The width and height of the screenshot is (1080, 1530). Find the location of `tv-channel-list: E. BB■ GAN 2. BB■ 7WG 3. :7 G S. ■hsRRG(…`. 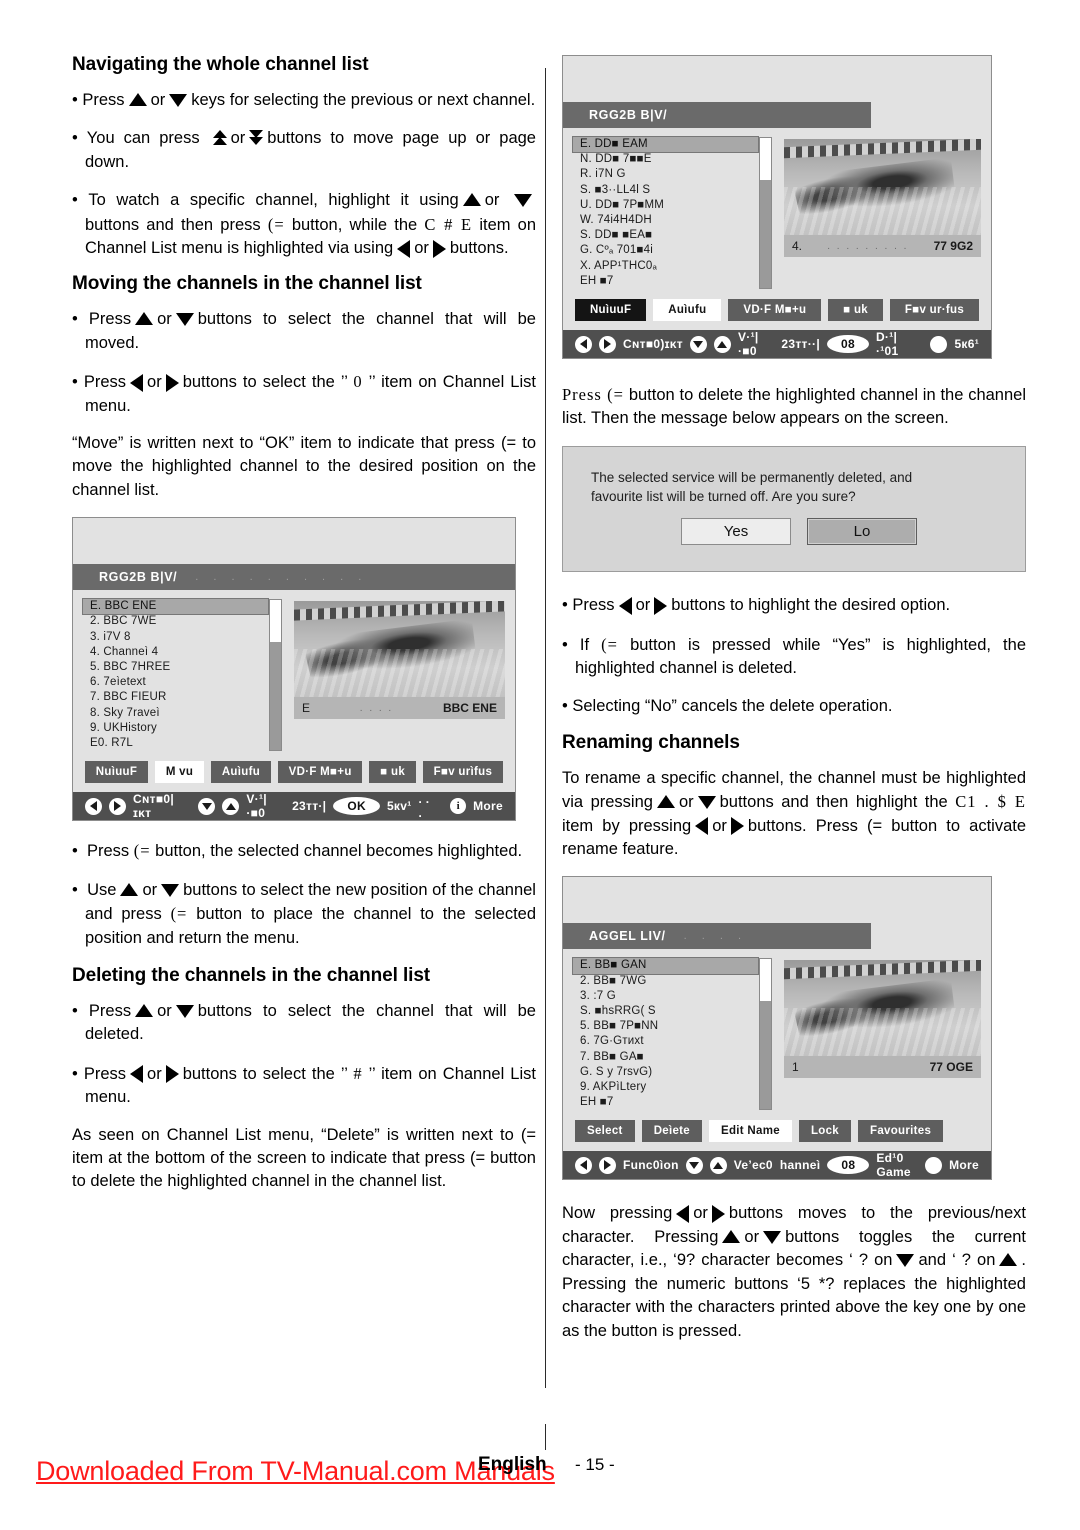

tv-channel-list: E. BB■ GAN 2. BB■ 7WG 3. :7 G S. ■hsRRG(… is located at coordinates (675, 1034).